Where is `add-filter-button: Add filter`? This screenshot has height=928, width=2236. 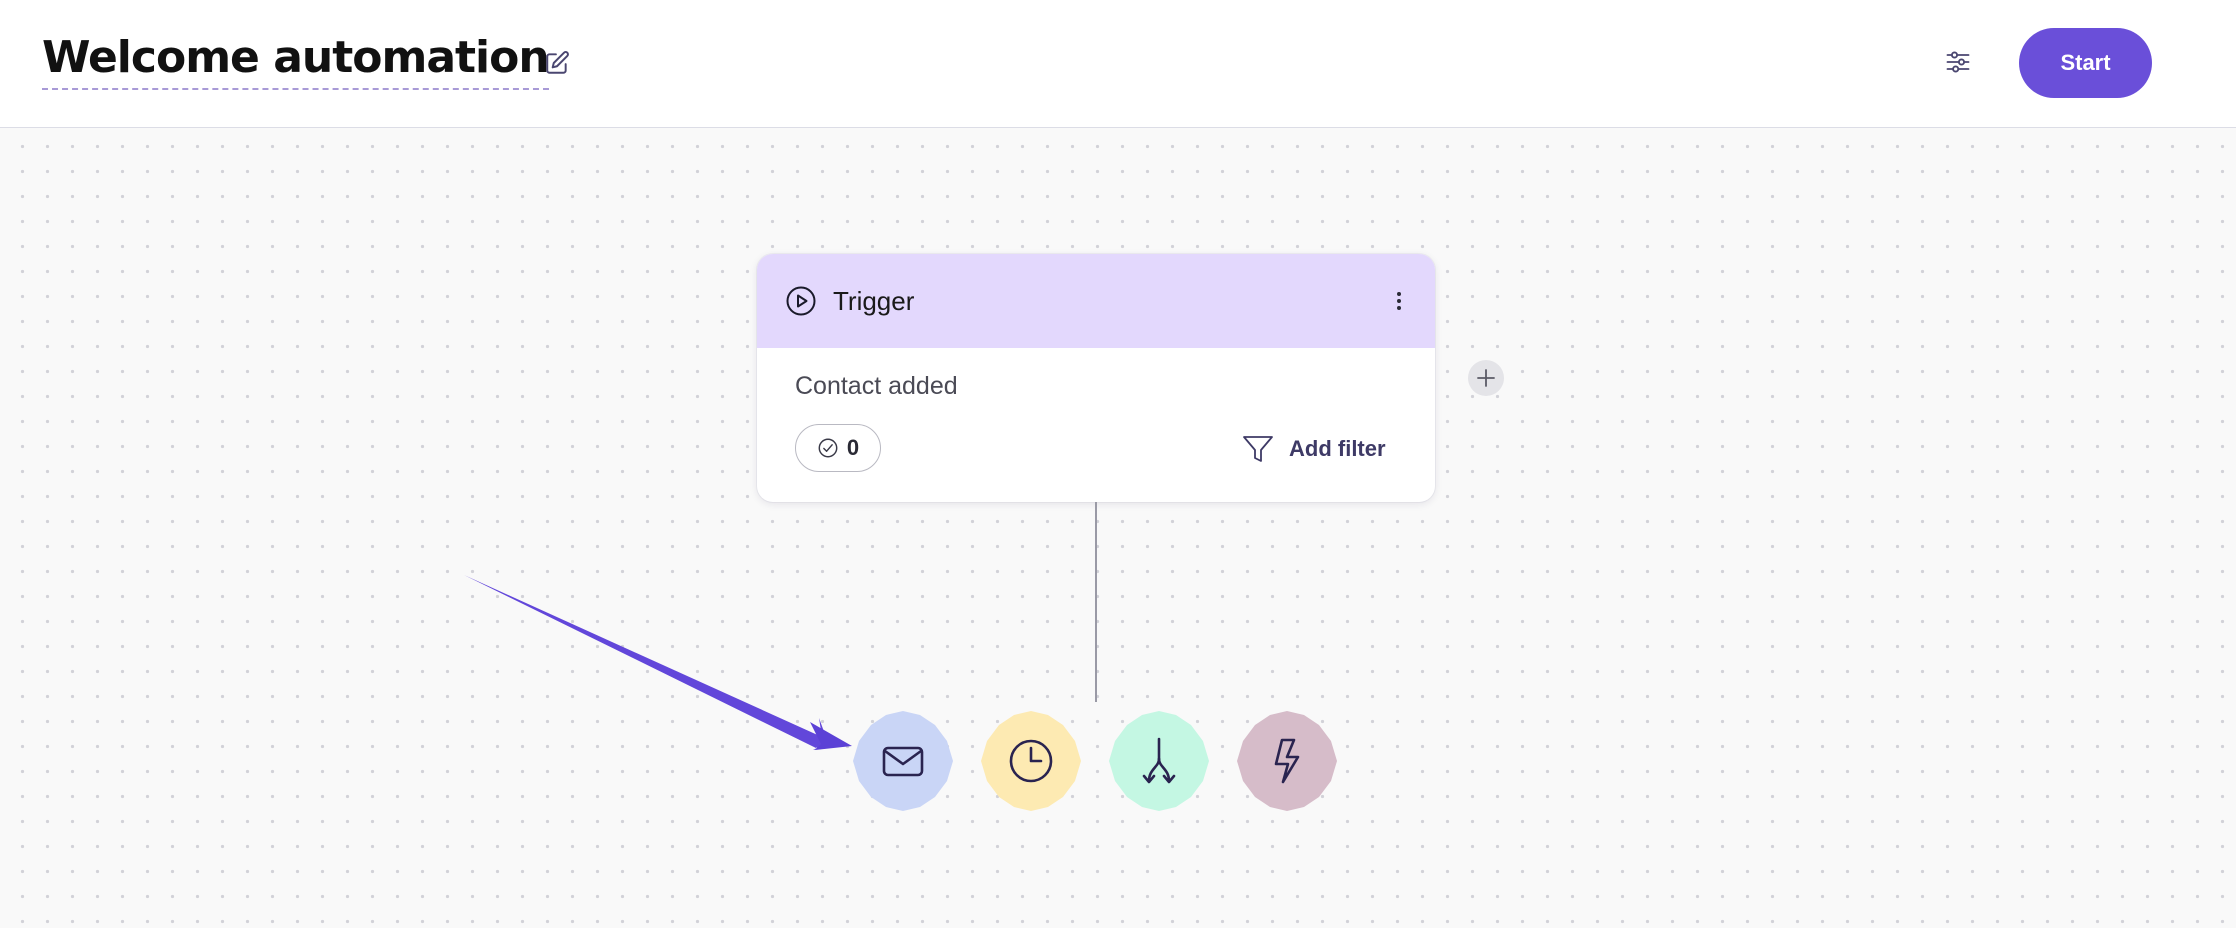
add-filter-button: Add filter is located at coordinates (1313, 449).